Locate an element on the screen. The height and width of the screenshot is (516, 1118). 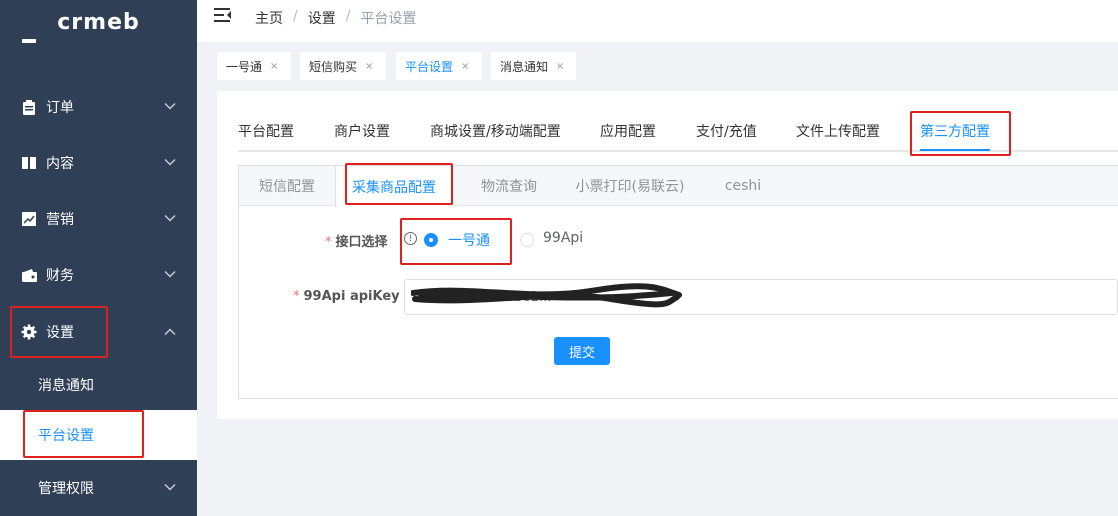
sidebar-subitem-notifications: 消息通知 is located at coordinates (98, 385).